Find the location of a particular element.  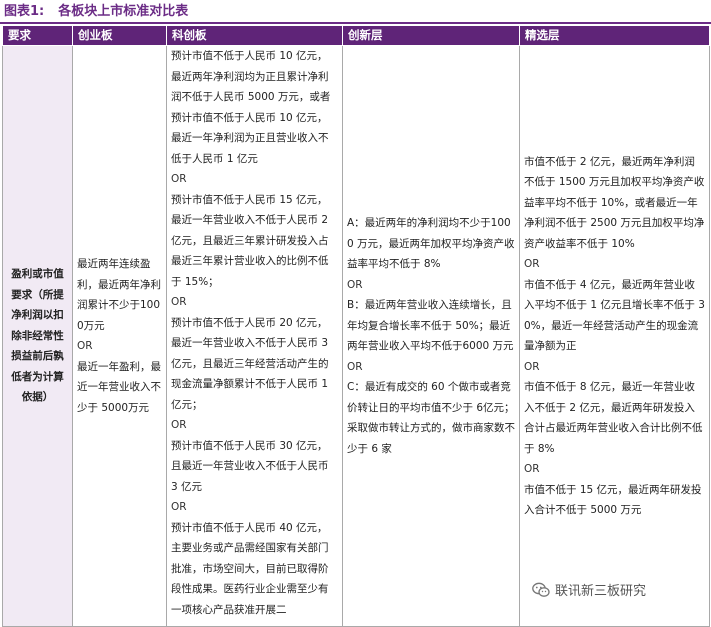

header-requirement: 要求 is located at coordinates (37, 35).